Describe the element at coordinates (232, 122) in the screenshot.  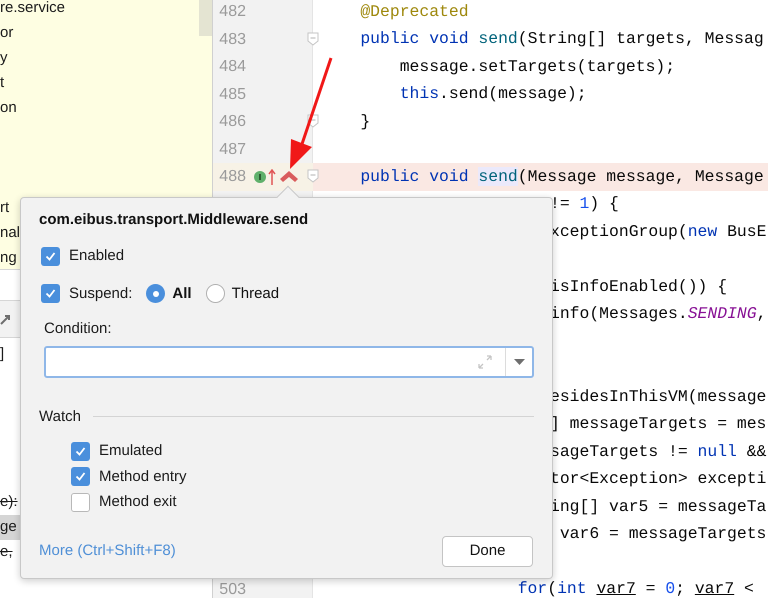
I see `line-number: 486` at that location.